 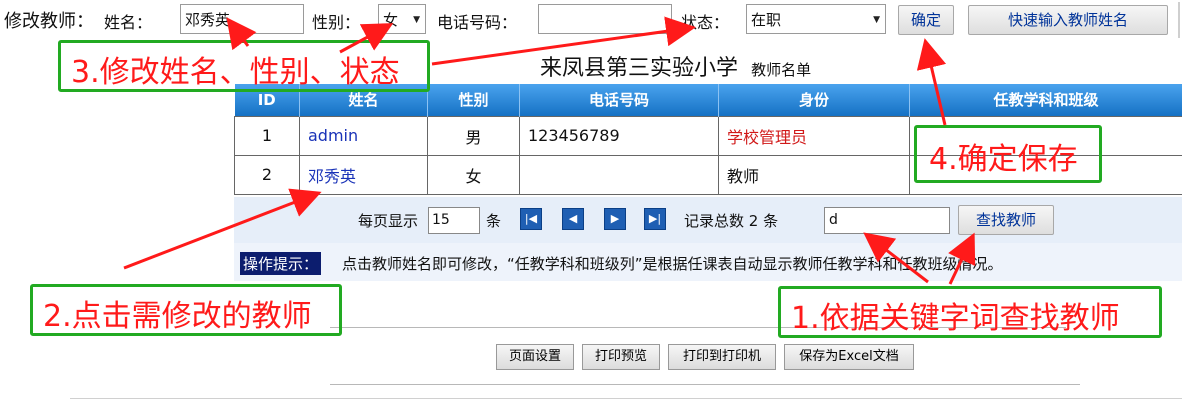 What do you see at coordinates (531, 219) in the screenshot?
I see `first-page-icon: |◀` at bounding box center [531, 219].